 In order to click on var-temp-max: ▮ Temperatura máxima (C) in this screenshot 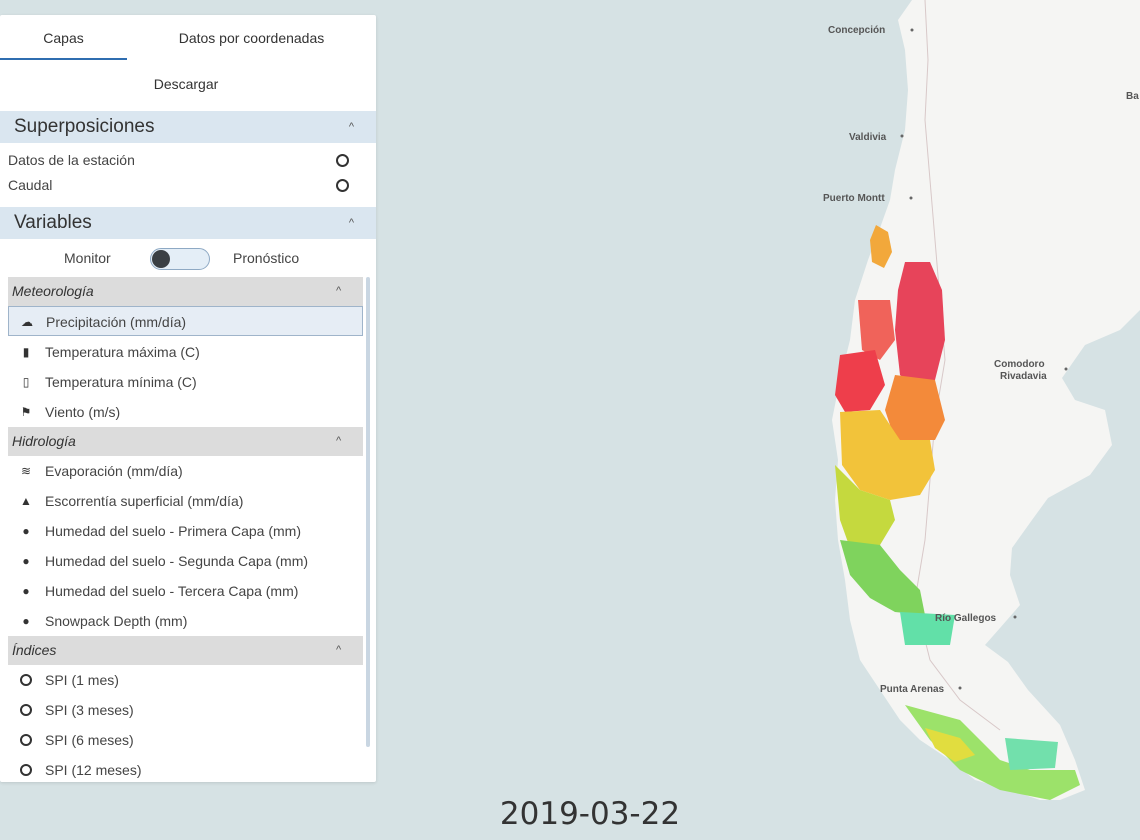, I will do `click(185, 352)`.